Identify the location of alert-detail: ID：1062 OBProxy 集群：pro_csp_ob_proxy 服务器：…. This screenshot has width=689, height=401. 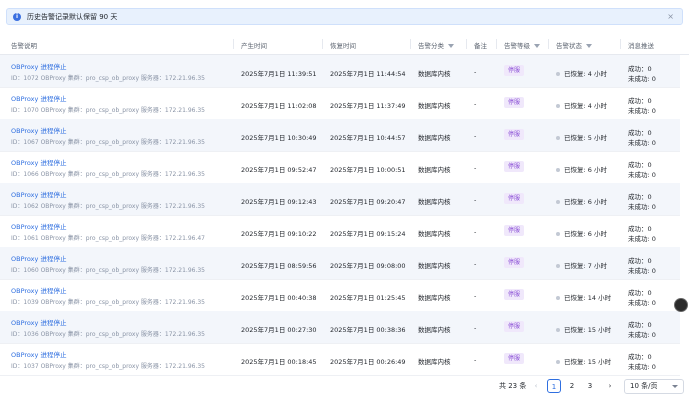
(108, 206).